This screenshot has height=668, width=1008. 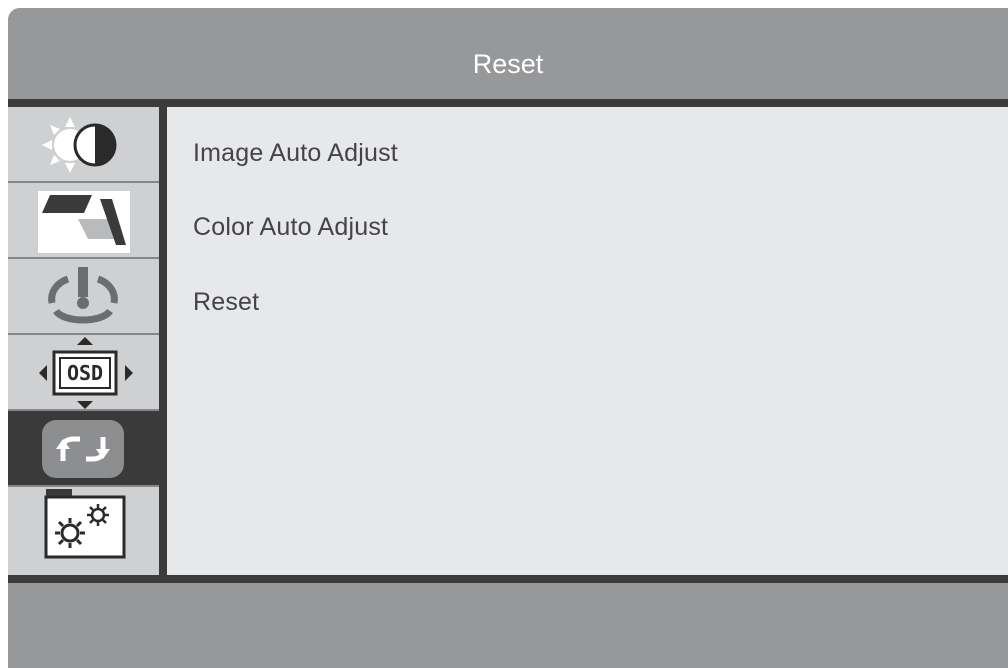 I want to click on reset-arrows-icon, so click(x=83, y=449).